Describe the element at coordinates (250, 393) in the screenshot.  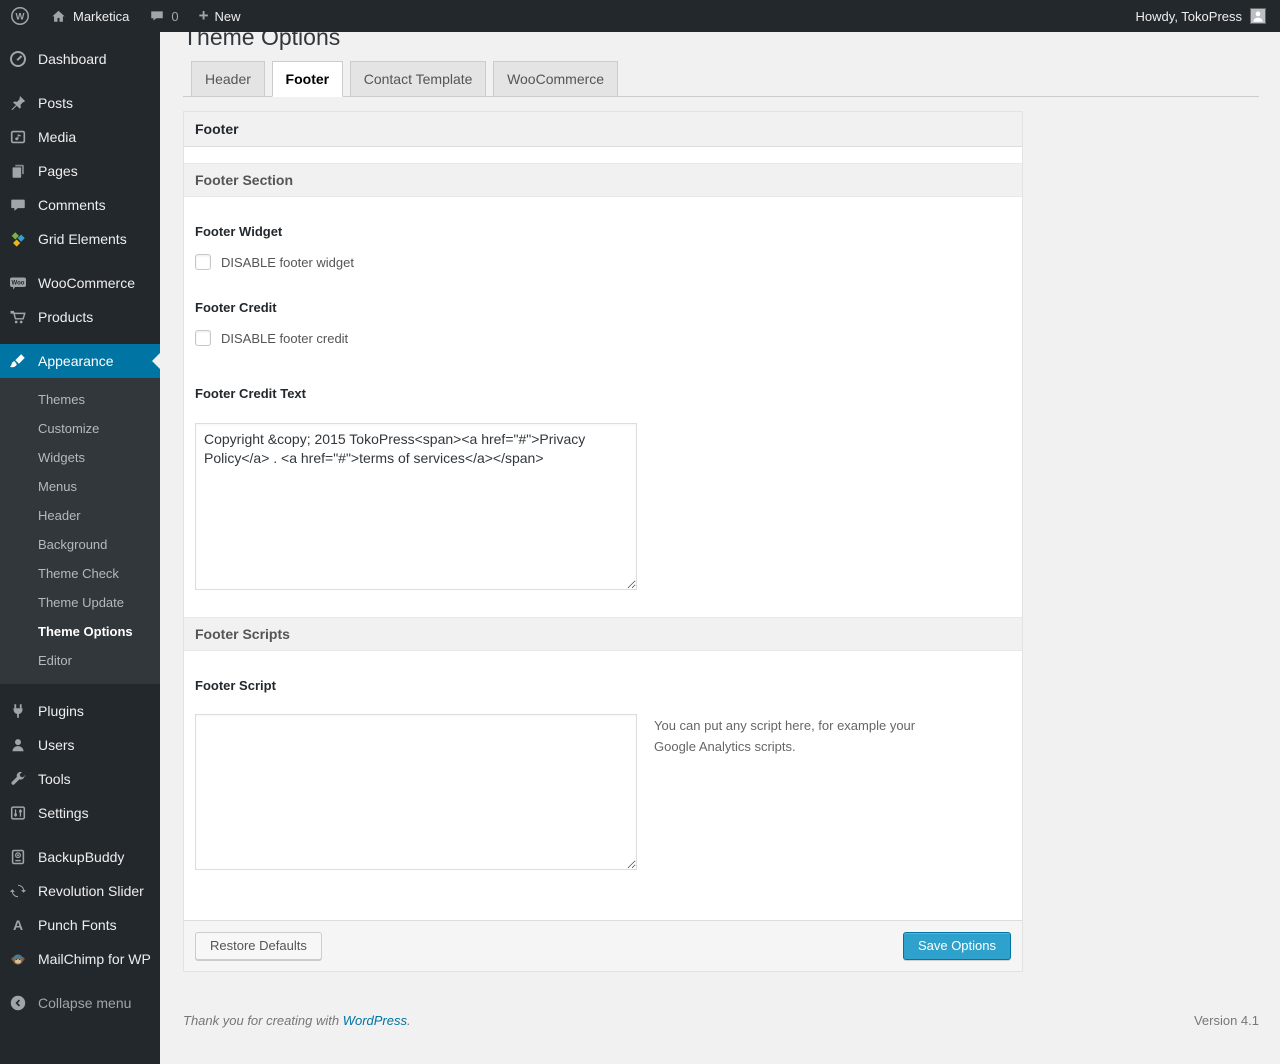
I see `footer-credit-text-label: Footer Credit Text` at that location.